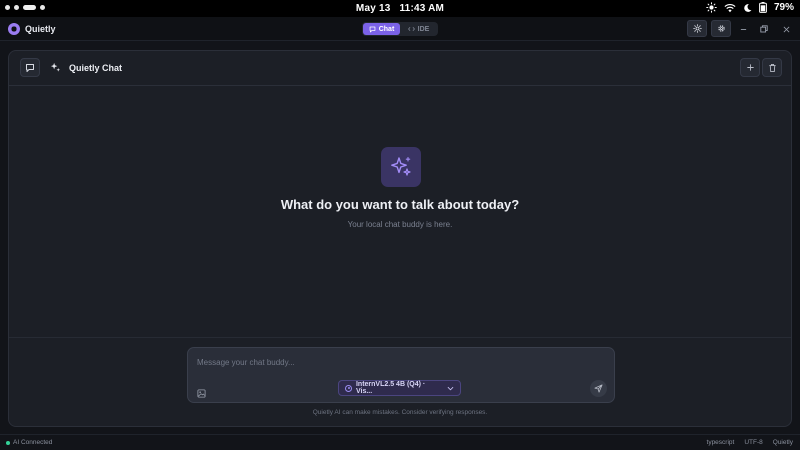  I want to click on close-window-button, so click(786, 29).